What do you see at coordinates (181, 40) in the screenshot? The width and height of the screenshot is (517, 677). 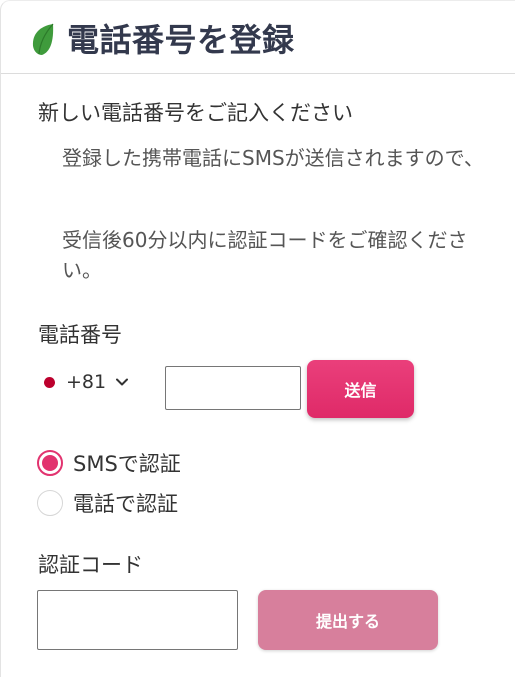 I see `page-title: 電話番号を登録` at bounding box center [181, 40].